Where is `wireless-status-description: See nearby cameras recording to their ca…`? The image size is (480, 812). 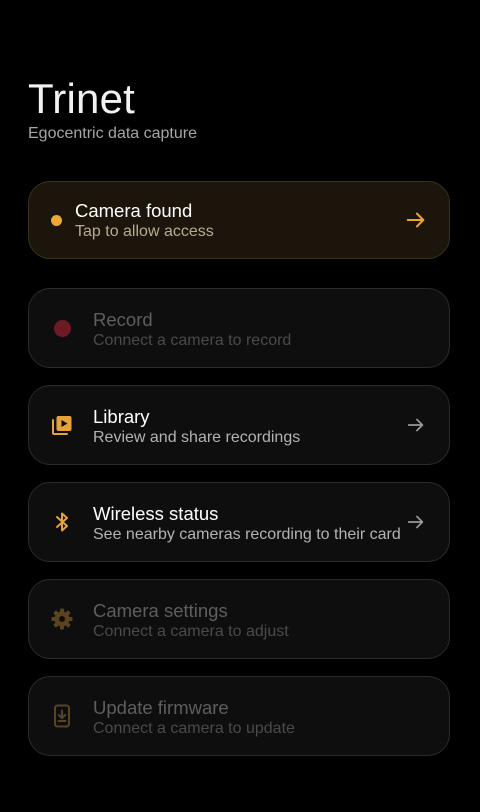
wireless-status-description: See nearby cameras recording to their ca… is located at coordinates (247, 534).